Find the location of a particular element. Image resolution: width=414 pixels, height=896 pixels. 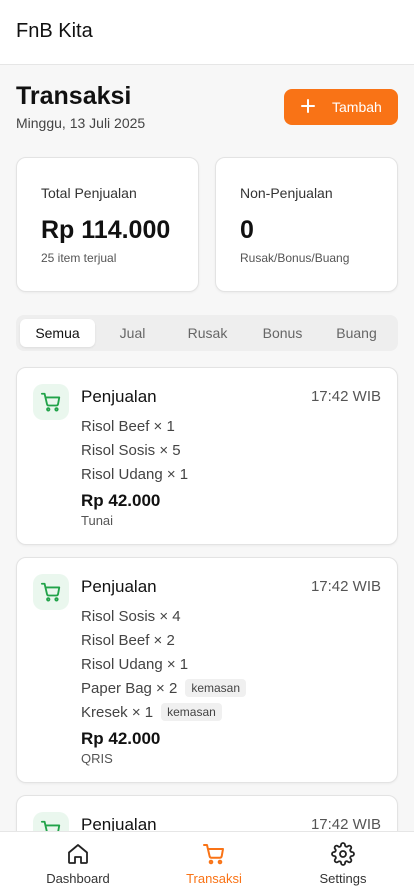

filter-tabs: Semua Jual Rusak Bonus Buang is located at coordinates (207, 333).